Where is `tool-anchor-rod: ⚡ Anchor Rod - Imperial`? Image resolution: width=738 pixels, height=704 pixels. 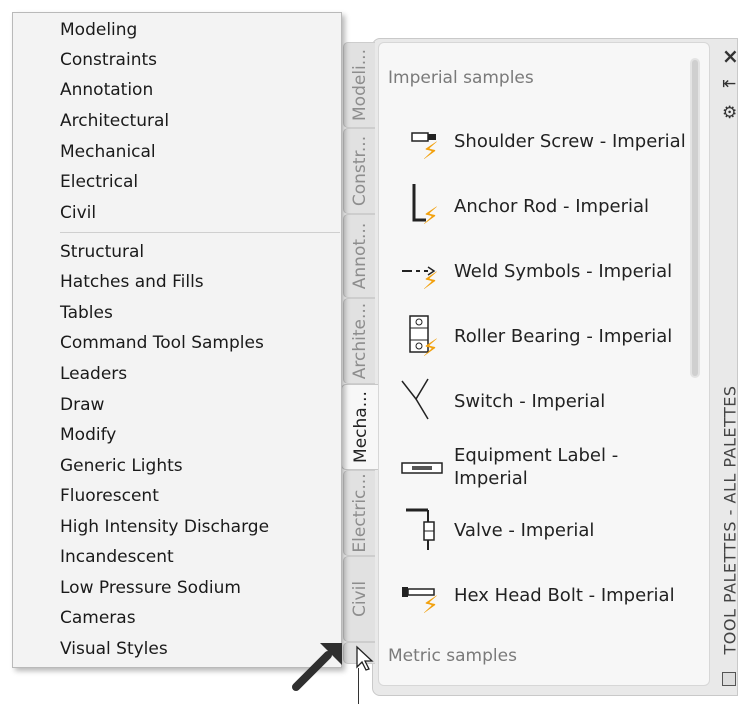 tool-anchor-rod: ⚡ Anchor Rod - Imperial is located at coordinates (543, 206).